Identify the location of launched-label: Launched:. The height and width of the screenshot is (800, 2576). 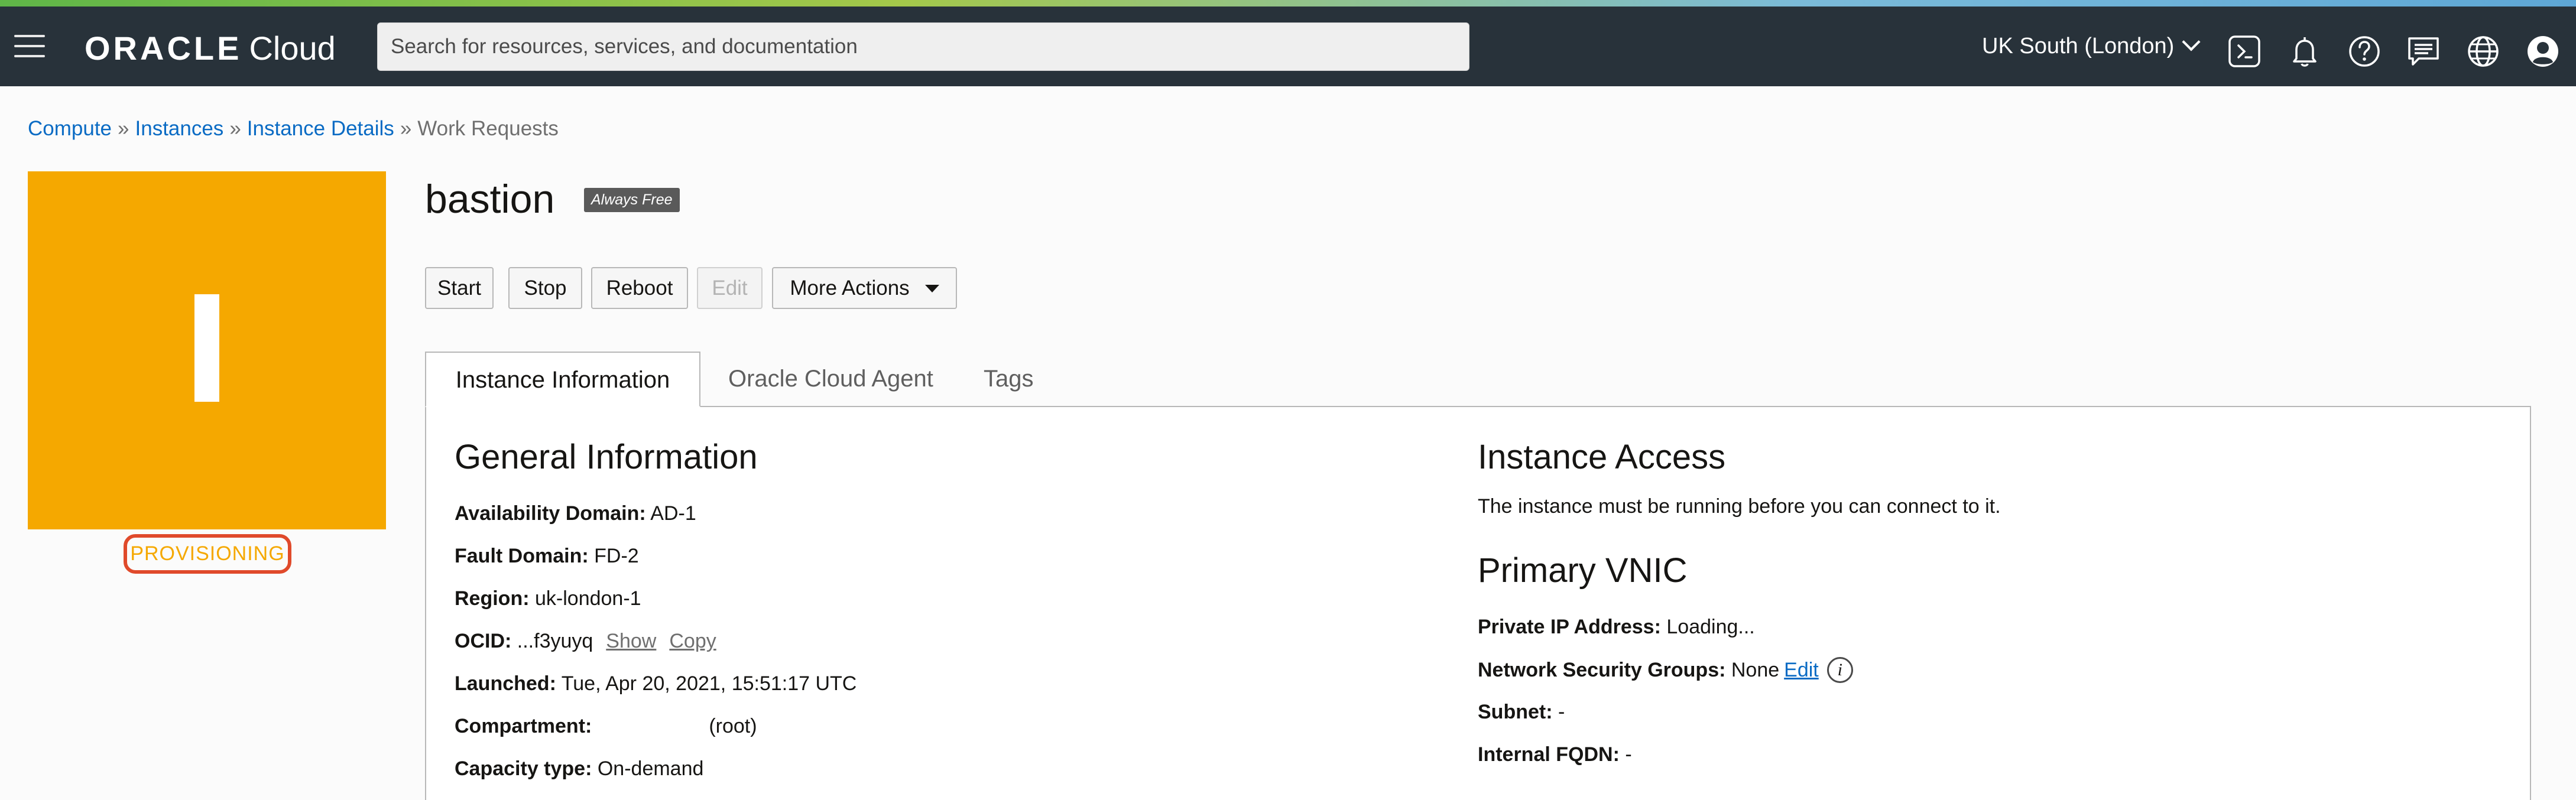
(505, 683).